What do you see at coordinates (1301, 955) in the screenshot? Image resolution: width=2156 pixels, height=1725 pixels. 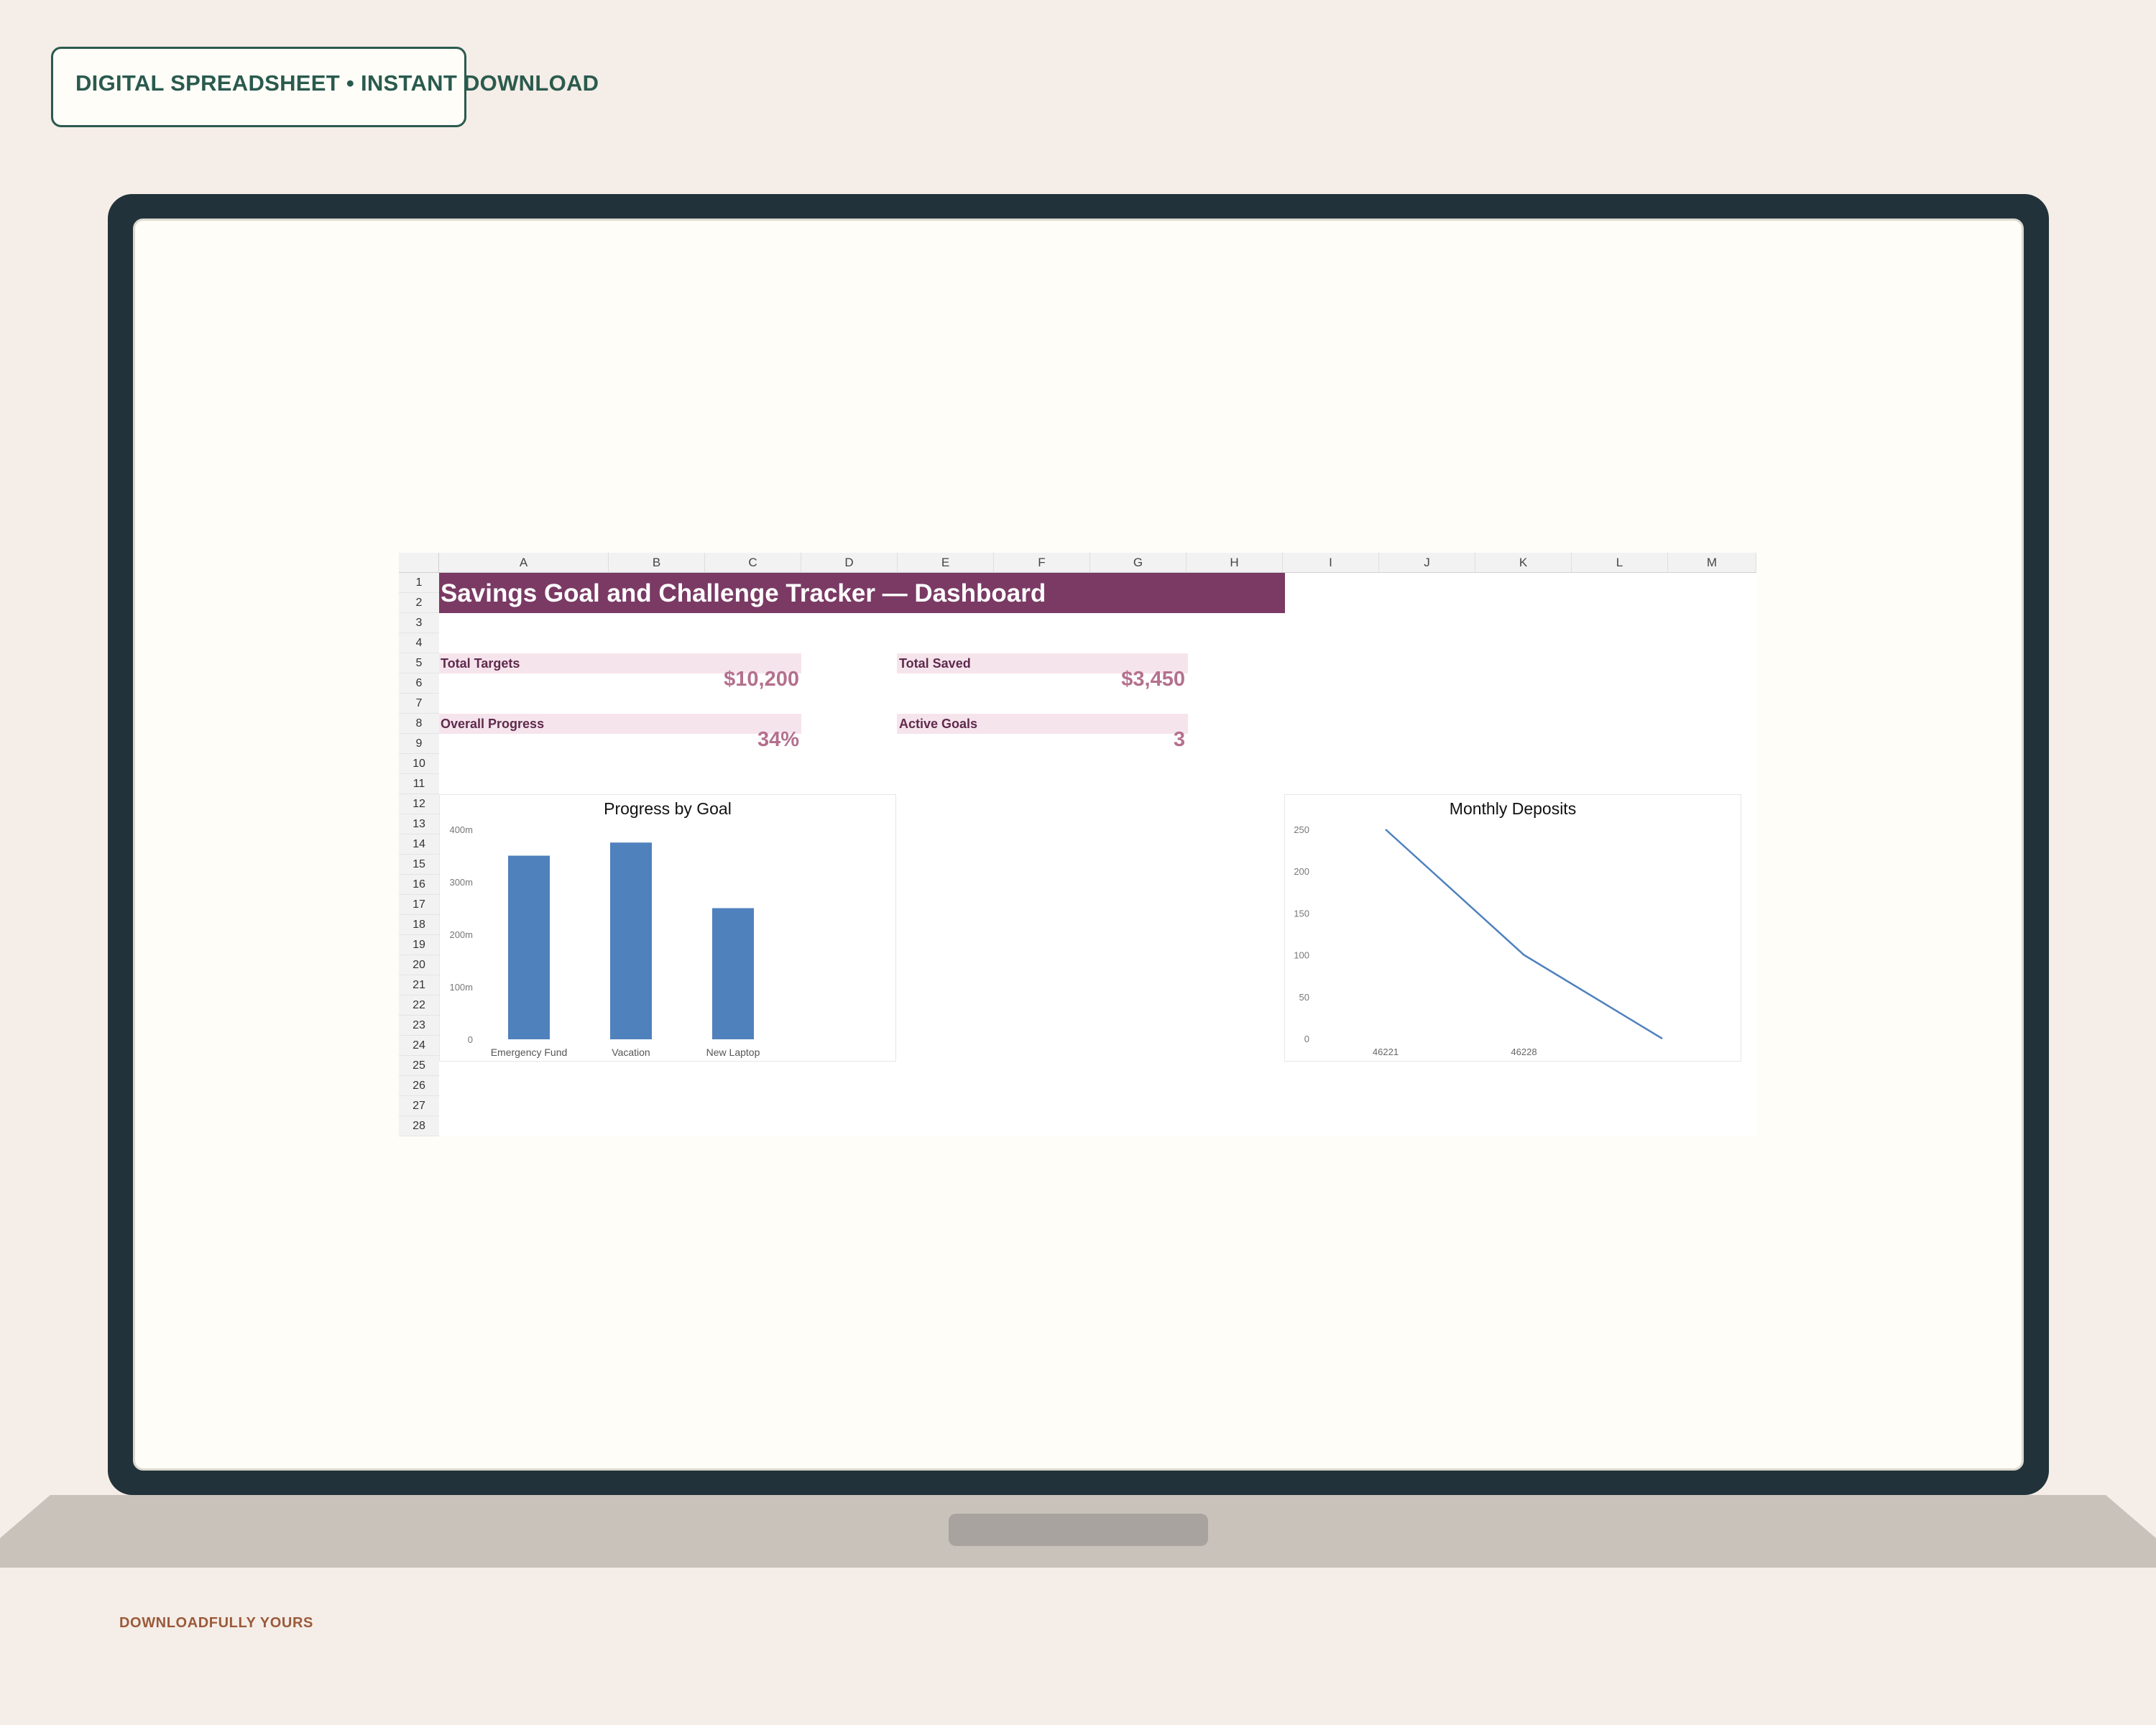 I see `y-tick-label: 100` at bounding box center [1301, 955].